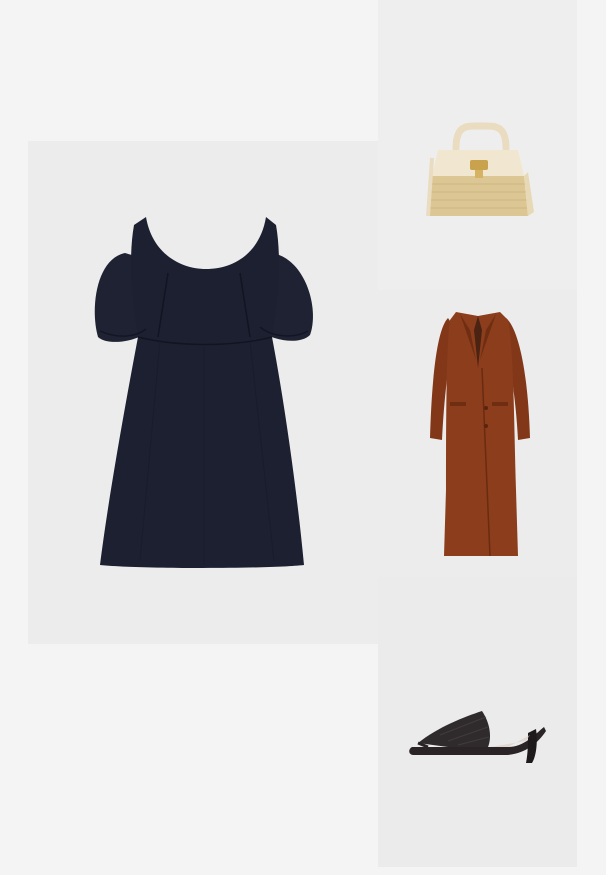 Image resolution: width=606 pixels, height=875 pixels. Describe the element at coordinates (477, 737) in the screenshot. I see `heeled-sandal-icon` at that location.